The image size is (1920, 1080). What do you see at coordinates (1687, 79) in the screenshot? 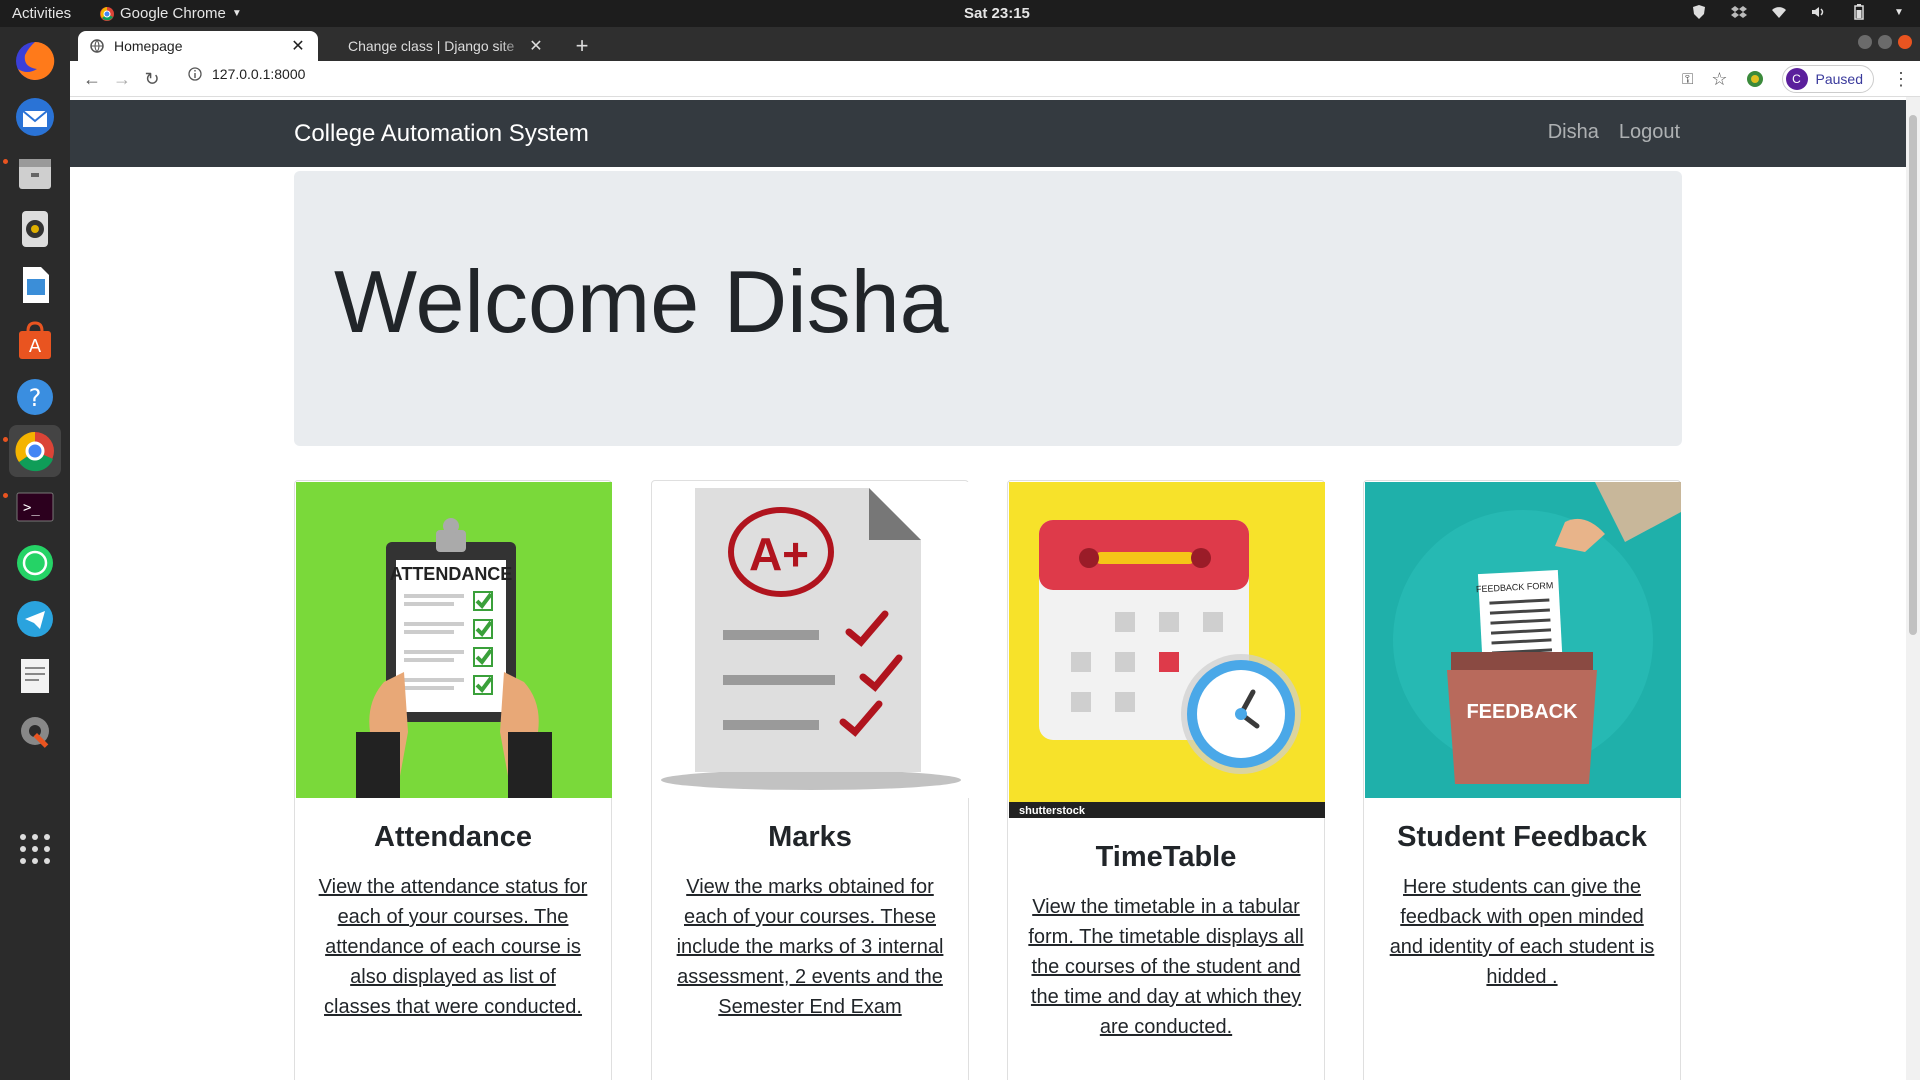
I see `key-icon: ⚿` at bounding box center [1687, 79].